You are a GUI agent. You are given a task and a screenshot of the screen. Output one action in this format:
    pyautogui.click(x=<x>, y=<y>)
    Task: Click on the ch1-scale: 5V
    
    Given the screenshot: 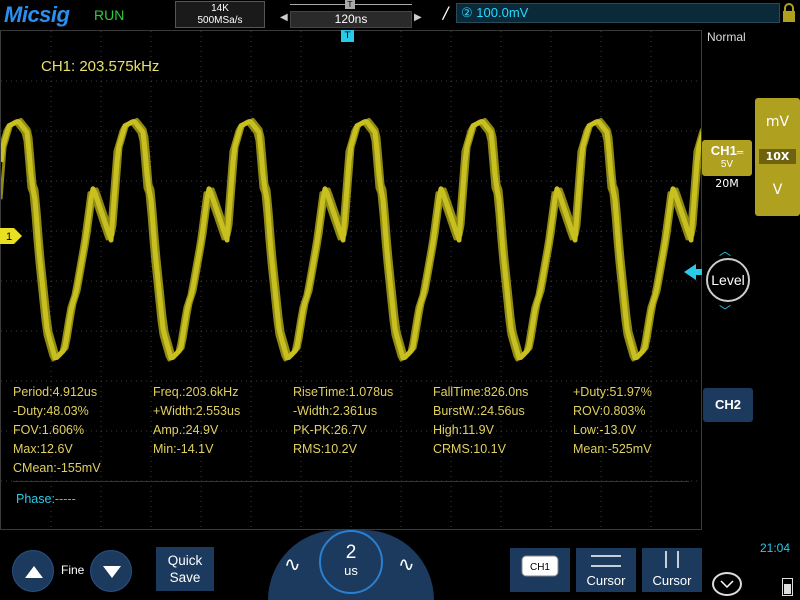 What is the action you would take?
    pyautogui.click(x=727, y=164)
    